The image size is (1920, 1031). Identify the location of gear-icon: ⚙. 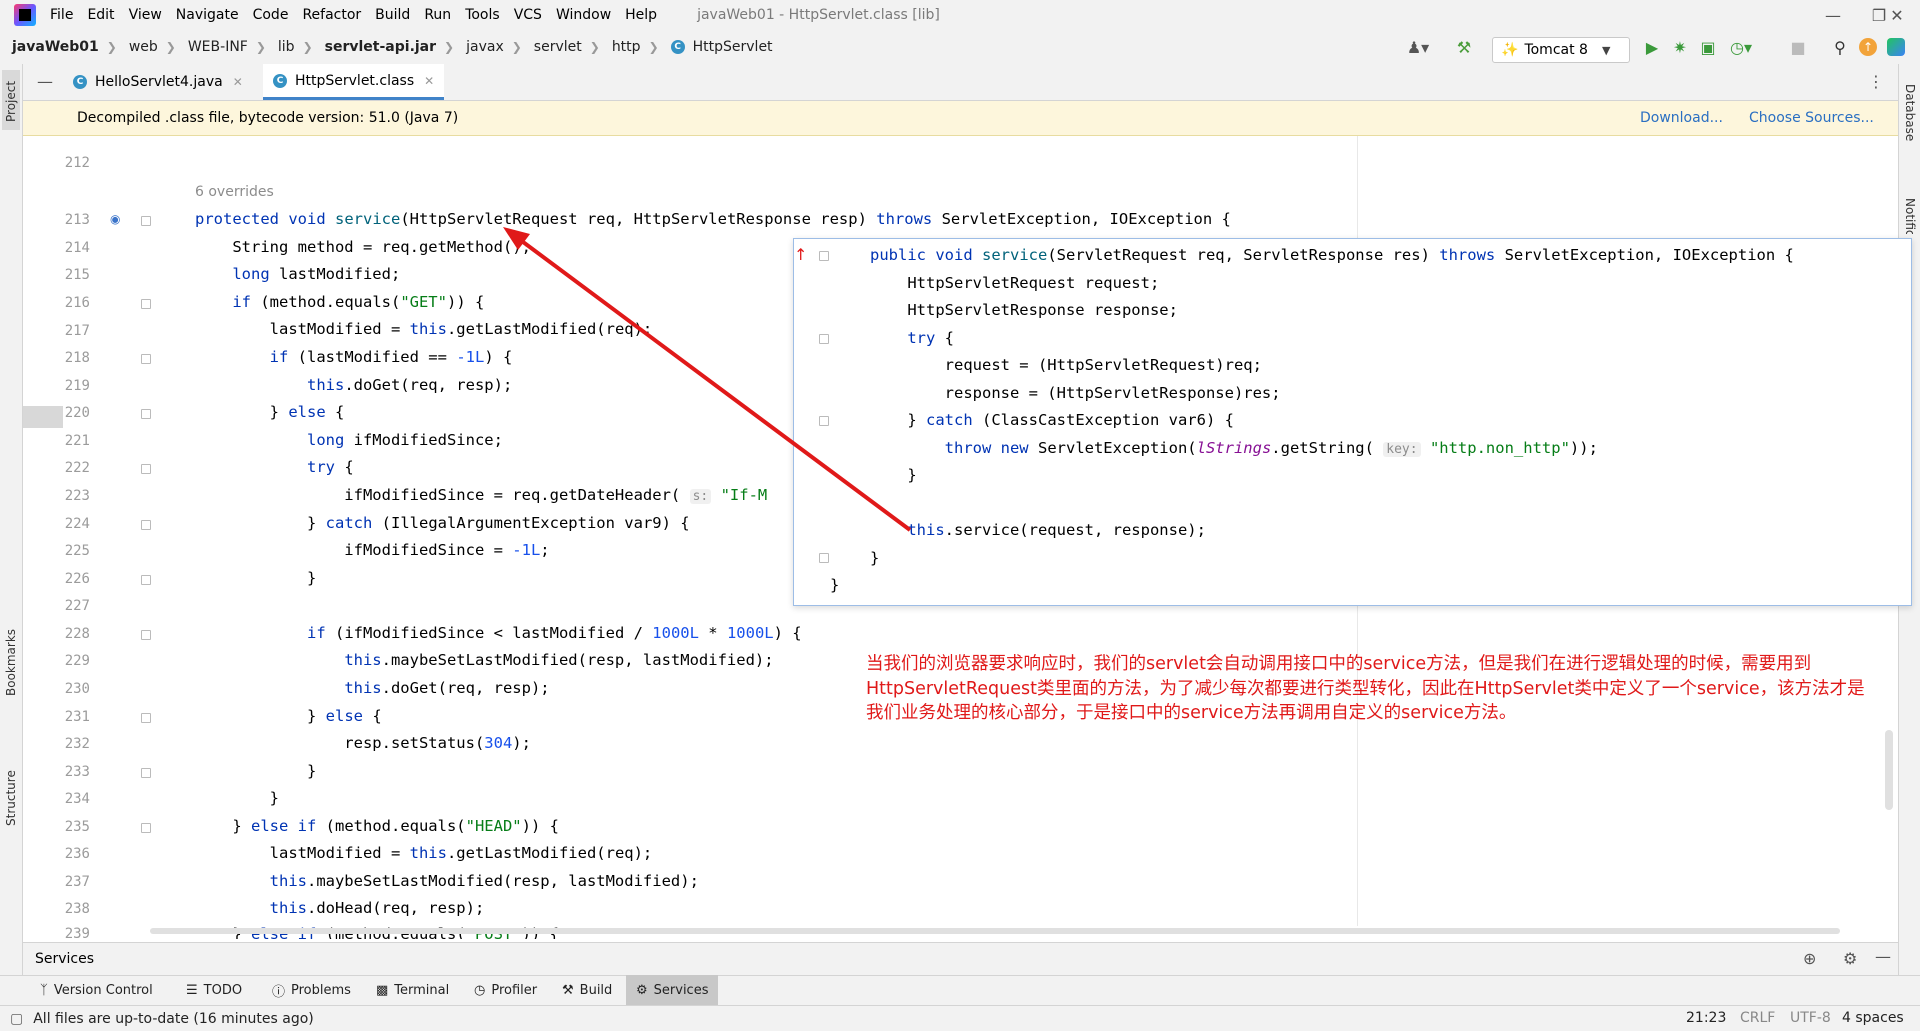
(1850, 958).